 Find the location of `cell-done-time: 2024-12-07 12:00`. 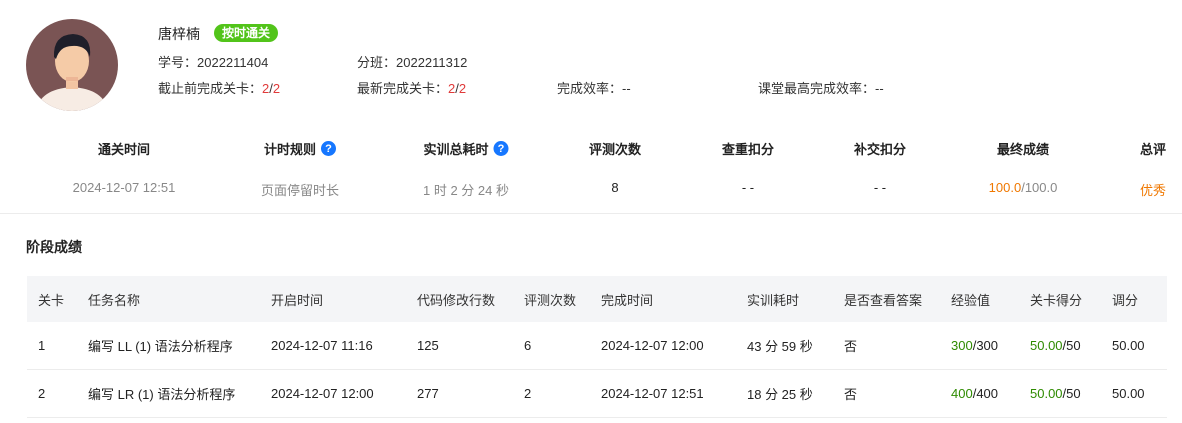

cell-done-time: 2024-12-07 12:00 is located at coordinates (674, 346).